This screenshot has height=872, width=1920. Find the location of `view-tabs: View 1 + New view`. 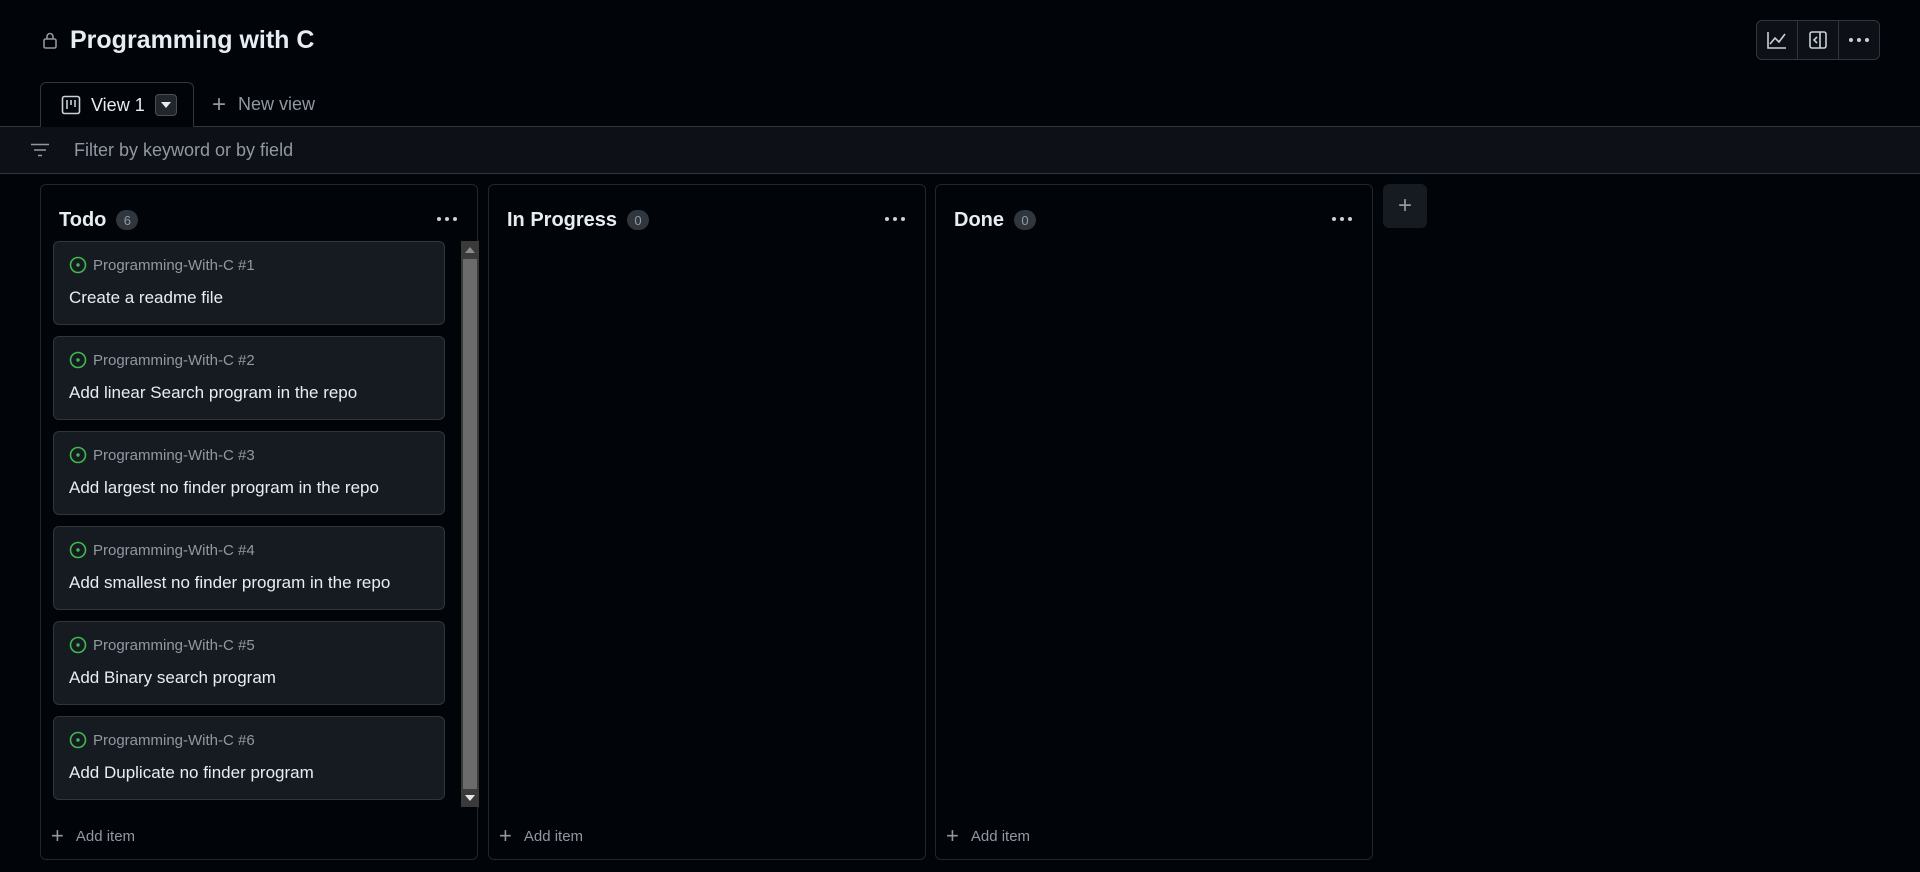

view-tabs: View 1 + New view is located at coordinates (177, 104).